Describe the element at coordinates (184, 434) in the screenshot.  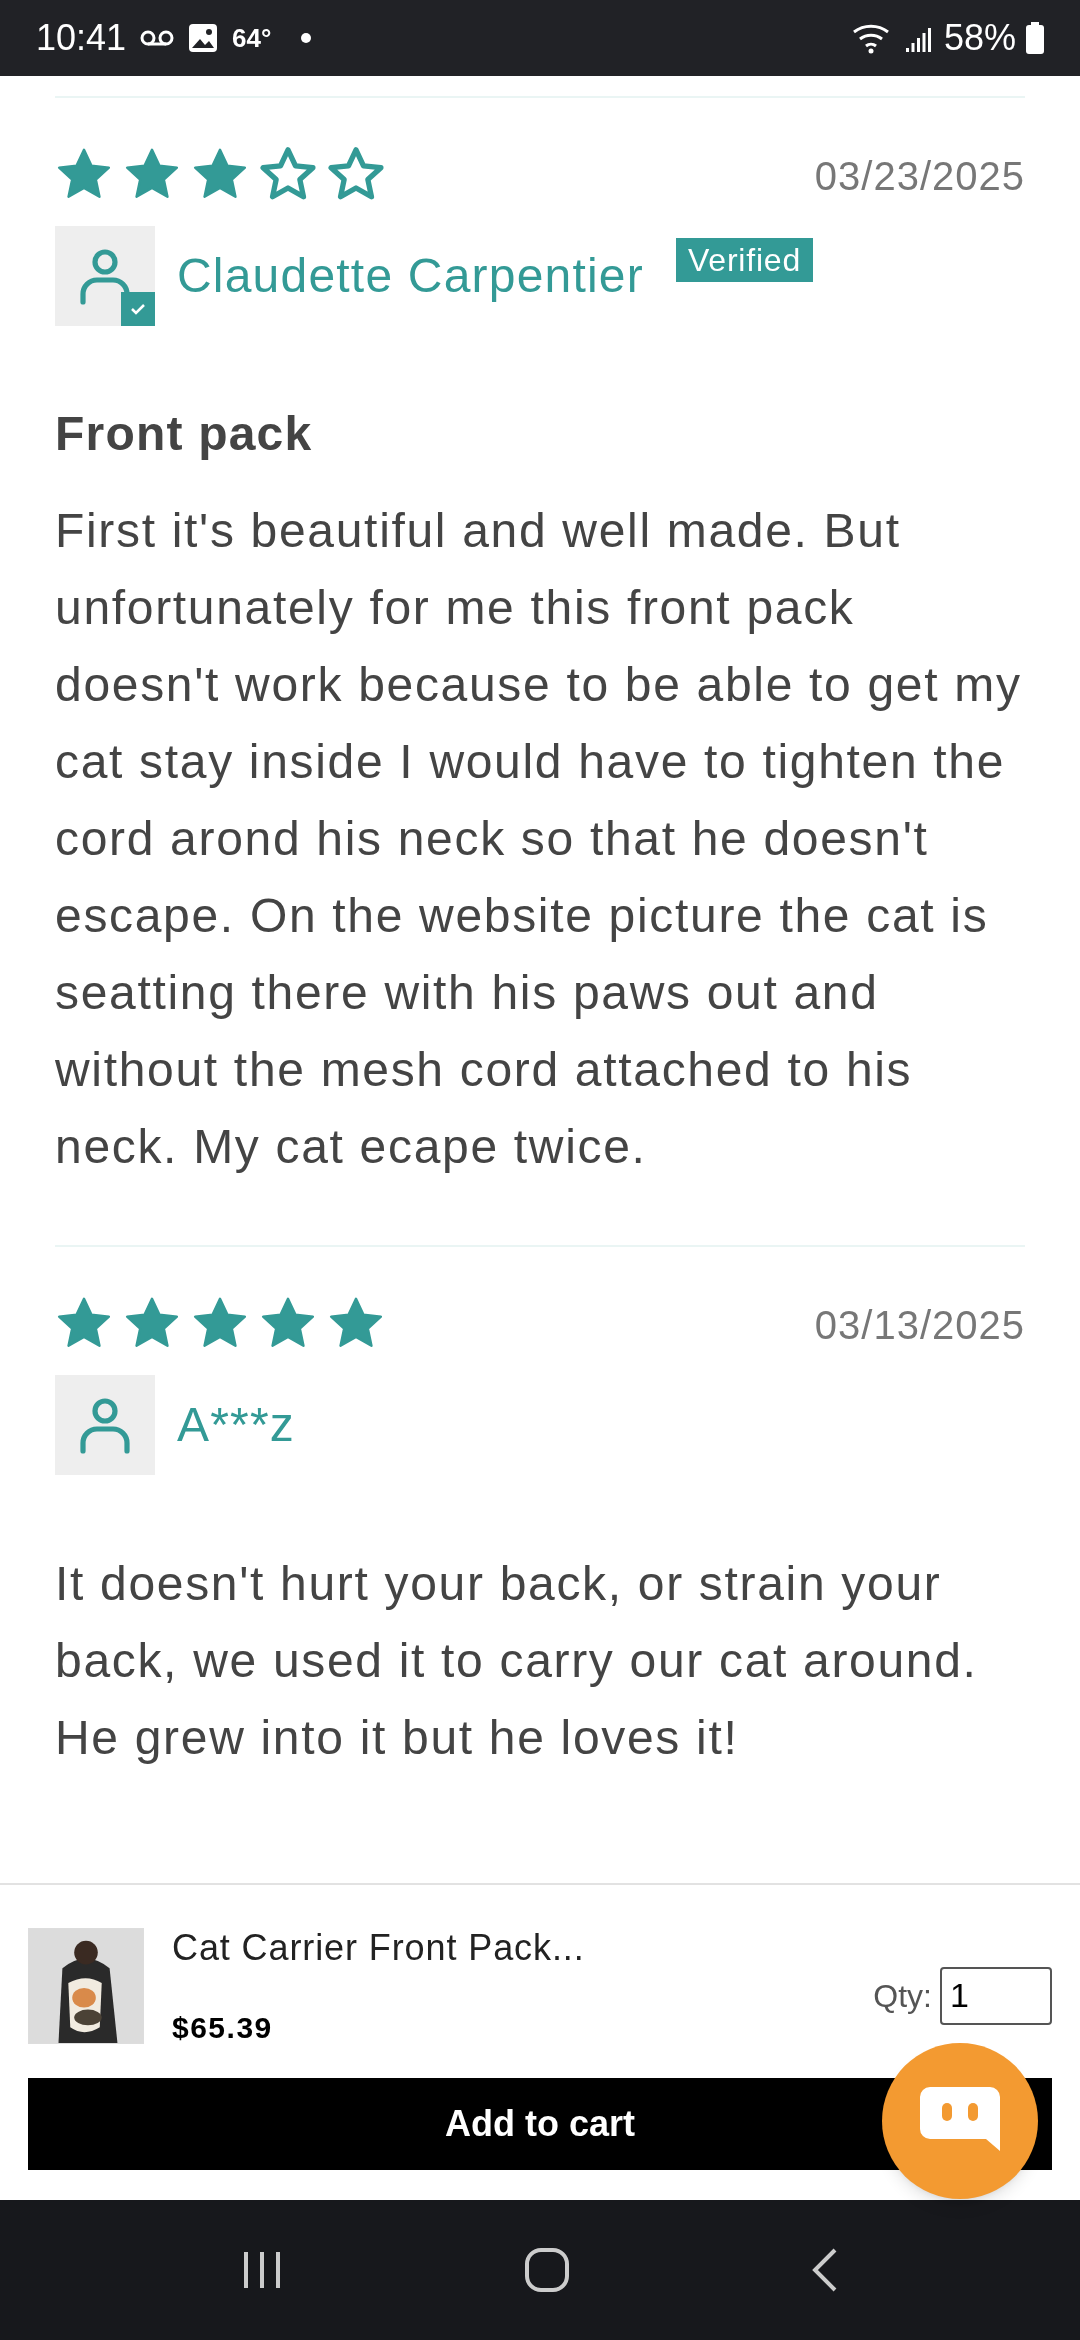
I see `review-title: Front pack` at that location.